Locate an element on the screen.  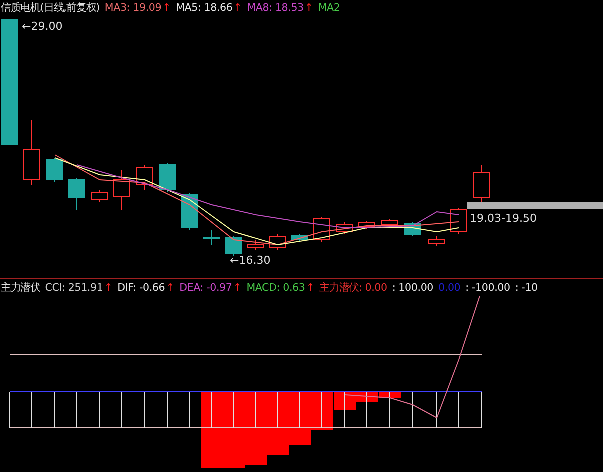
indicator-value: 主力潜伏: 0.00 is located at coordinates (354, 288).